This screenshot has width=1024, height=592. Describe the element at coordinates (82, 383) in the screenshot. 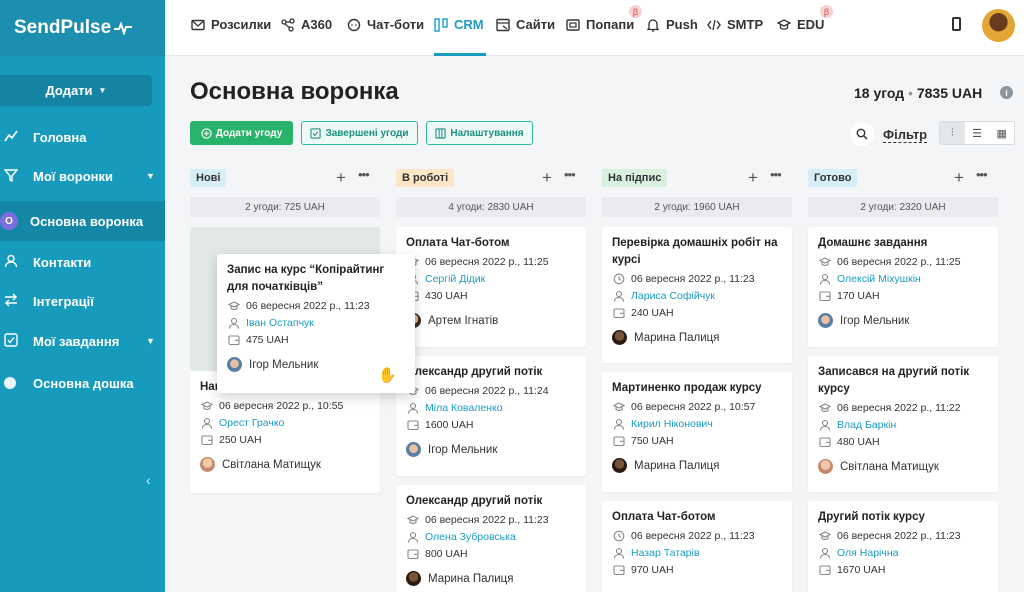

I see `sidebar-item-main-board: Основна дошка` at that location.